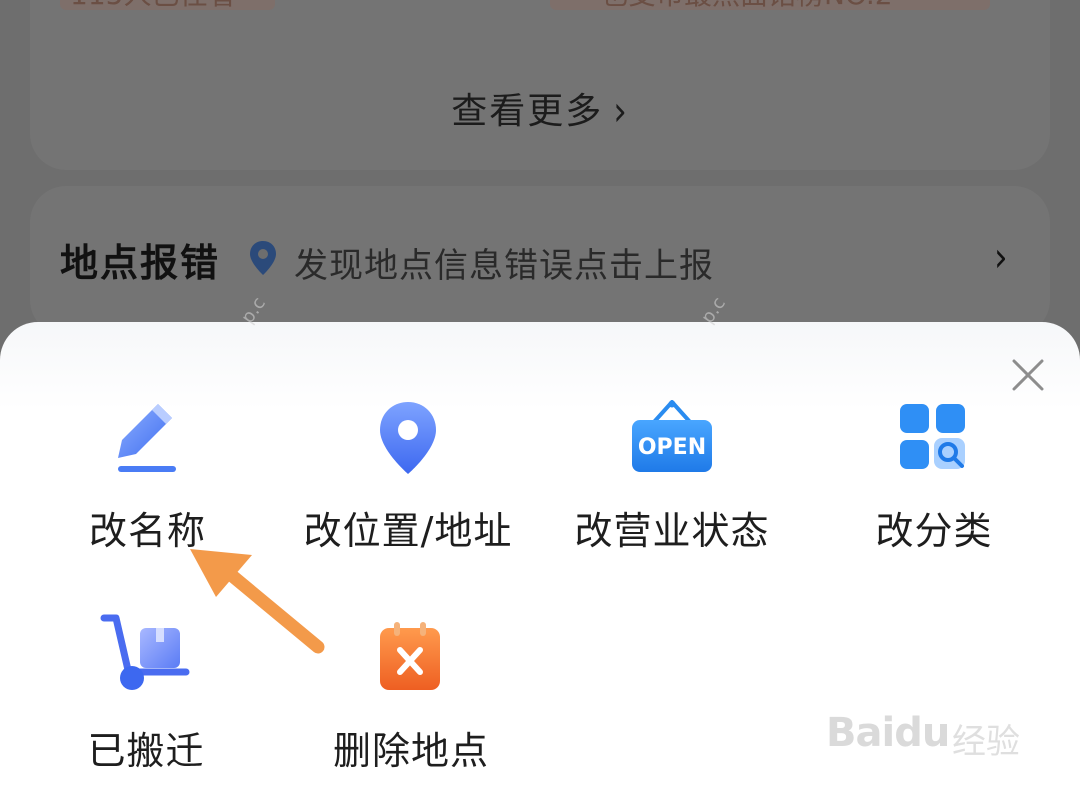 This screenshot has height=810, width=1080. I want to click on option-label: 改名称, so click(147, 531).